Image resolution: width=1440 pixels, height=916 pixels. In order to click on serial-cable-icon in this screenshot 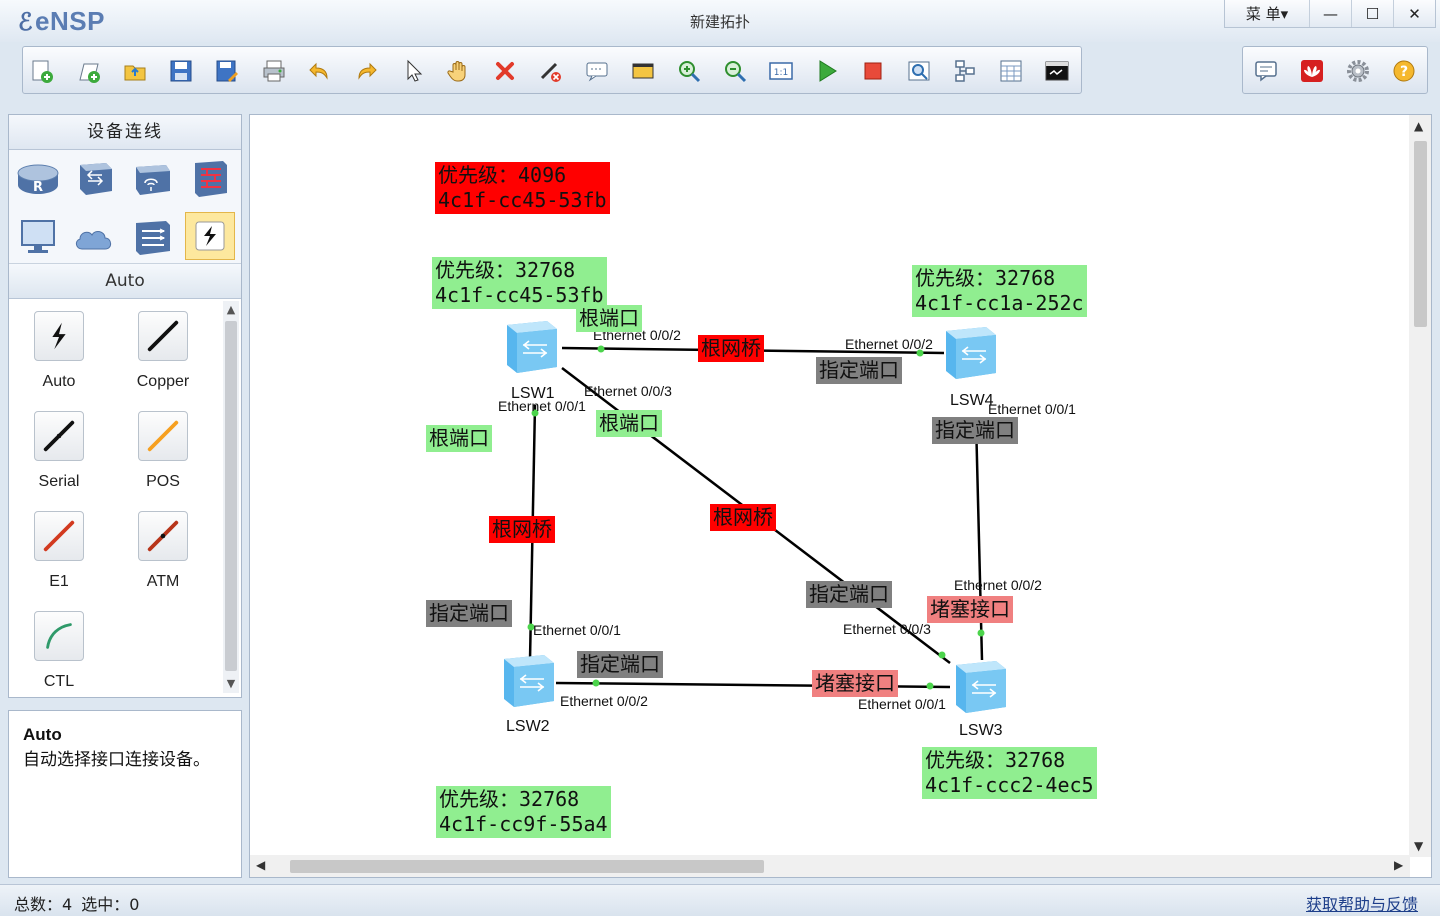, I will do `click(59, 436)`.